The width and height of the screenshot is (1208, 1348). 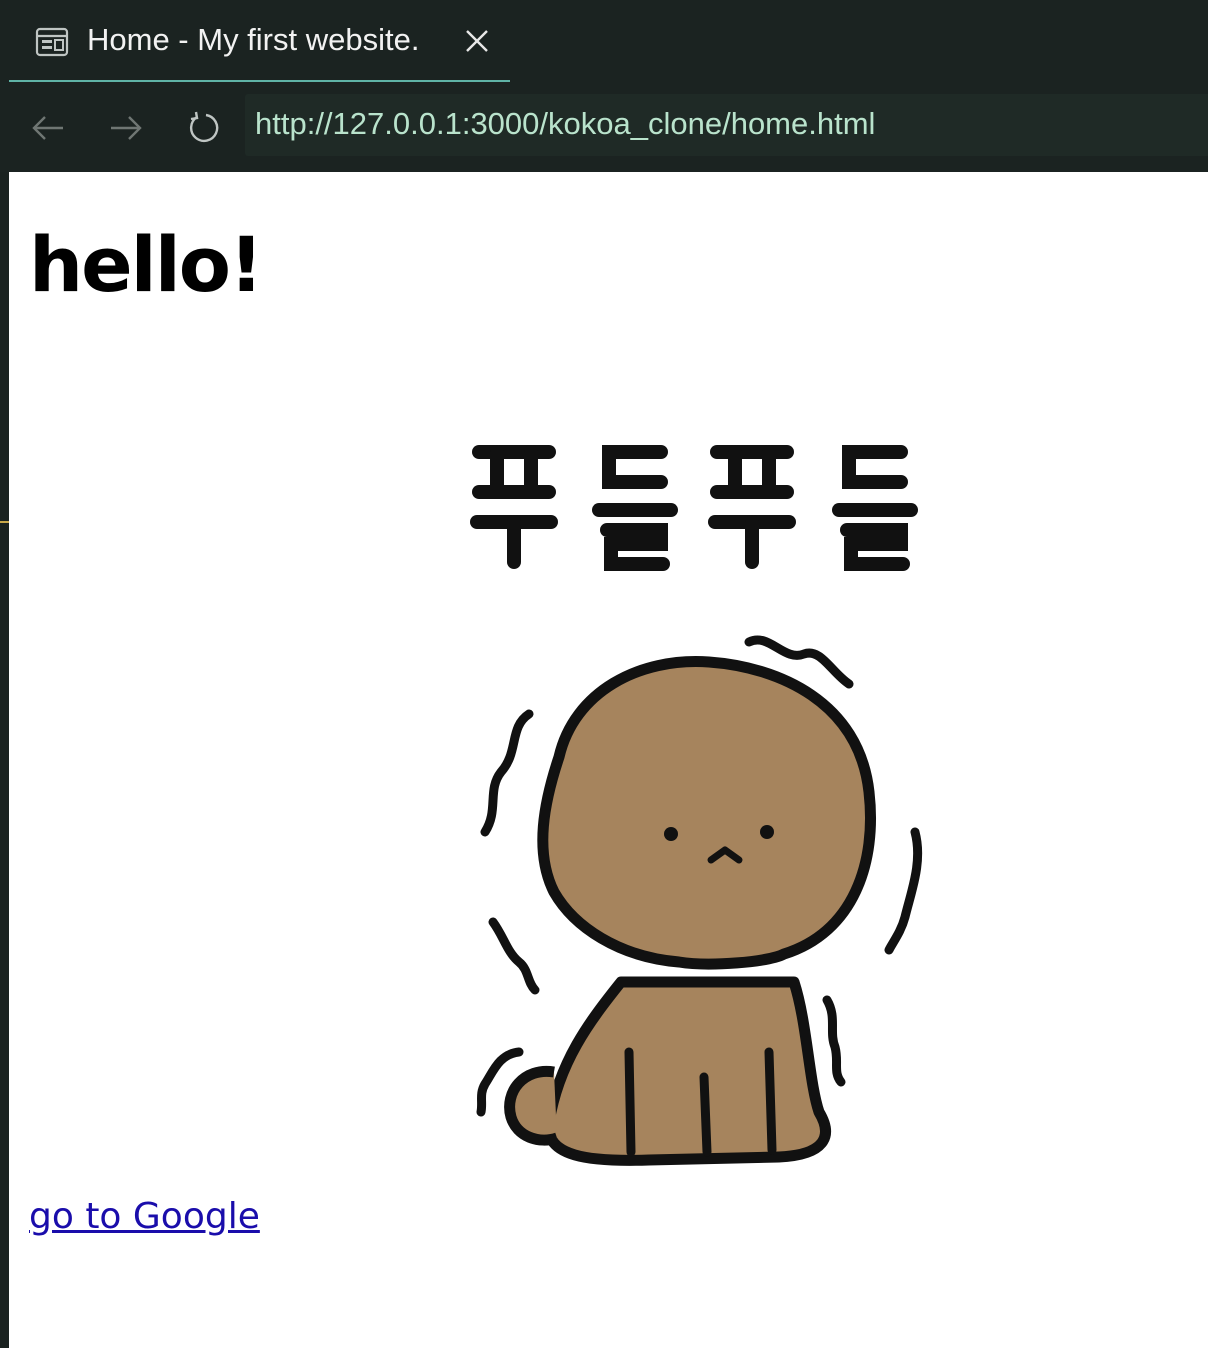 I want to click on back-button, so click(x=48, y=128).